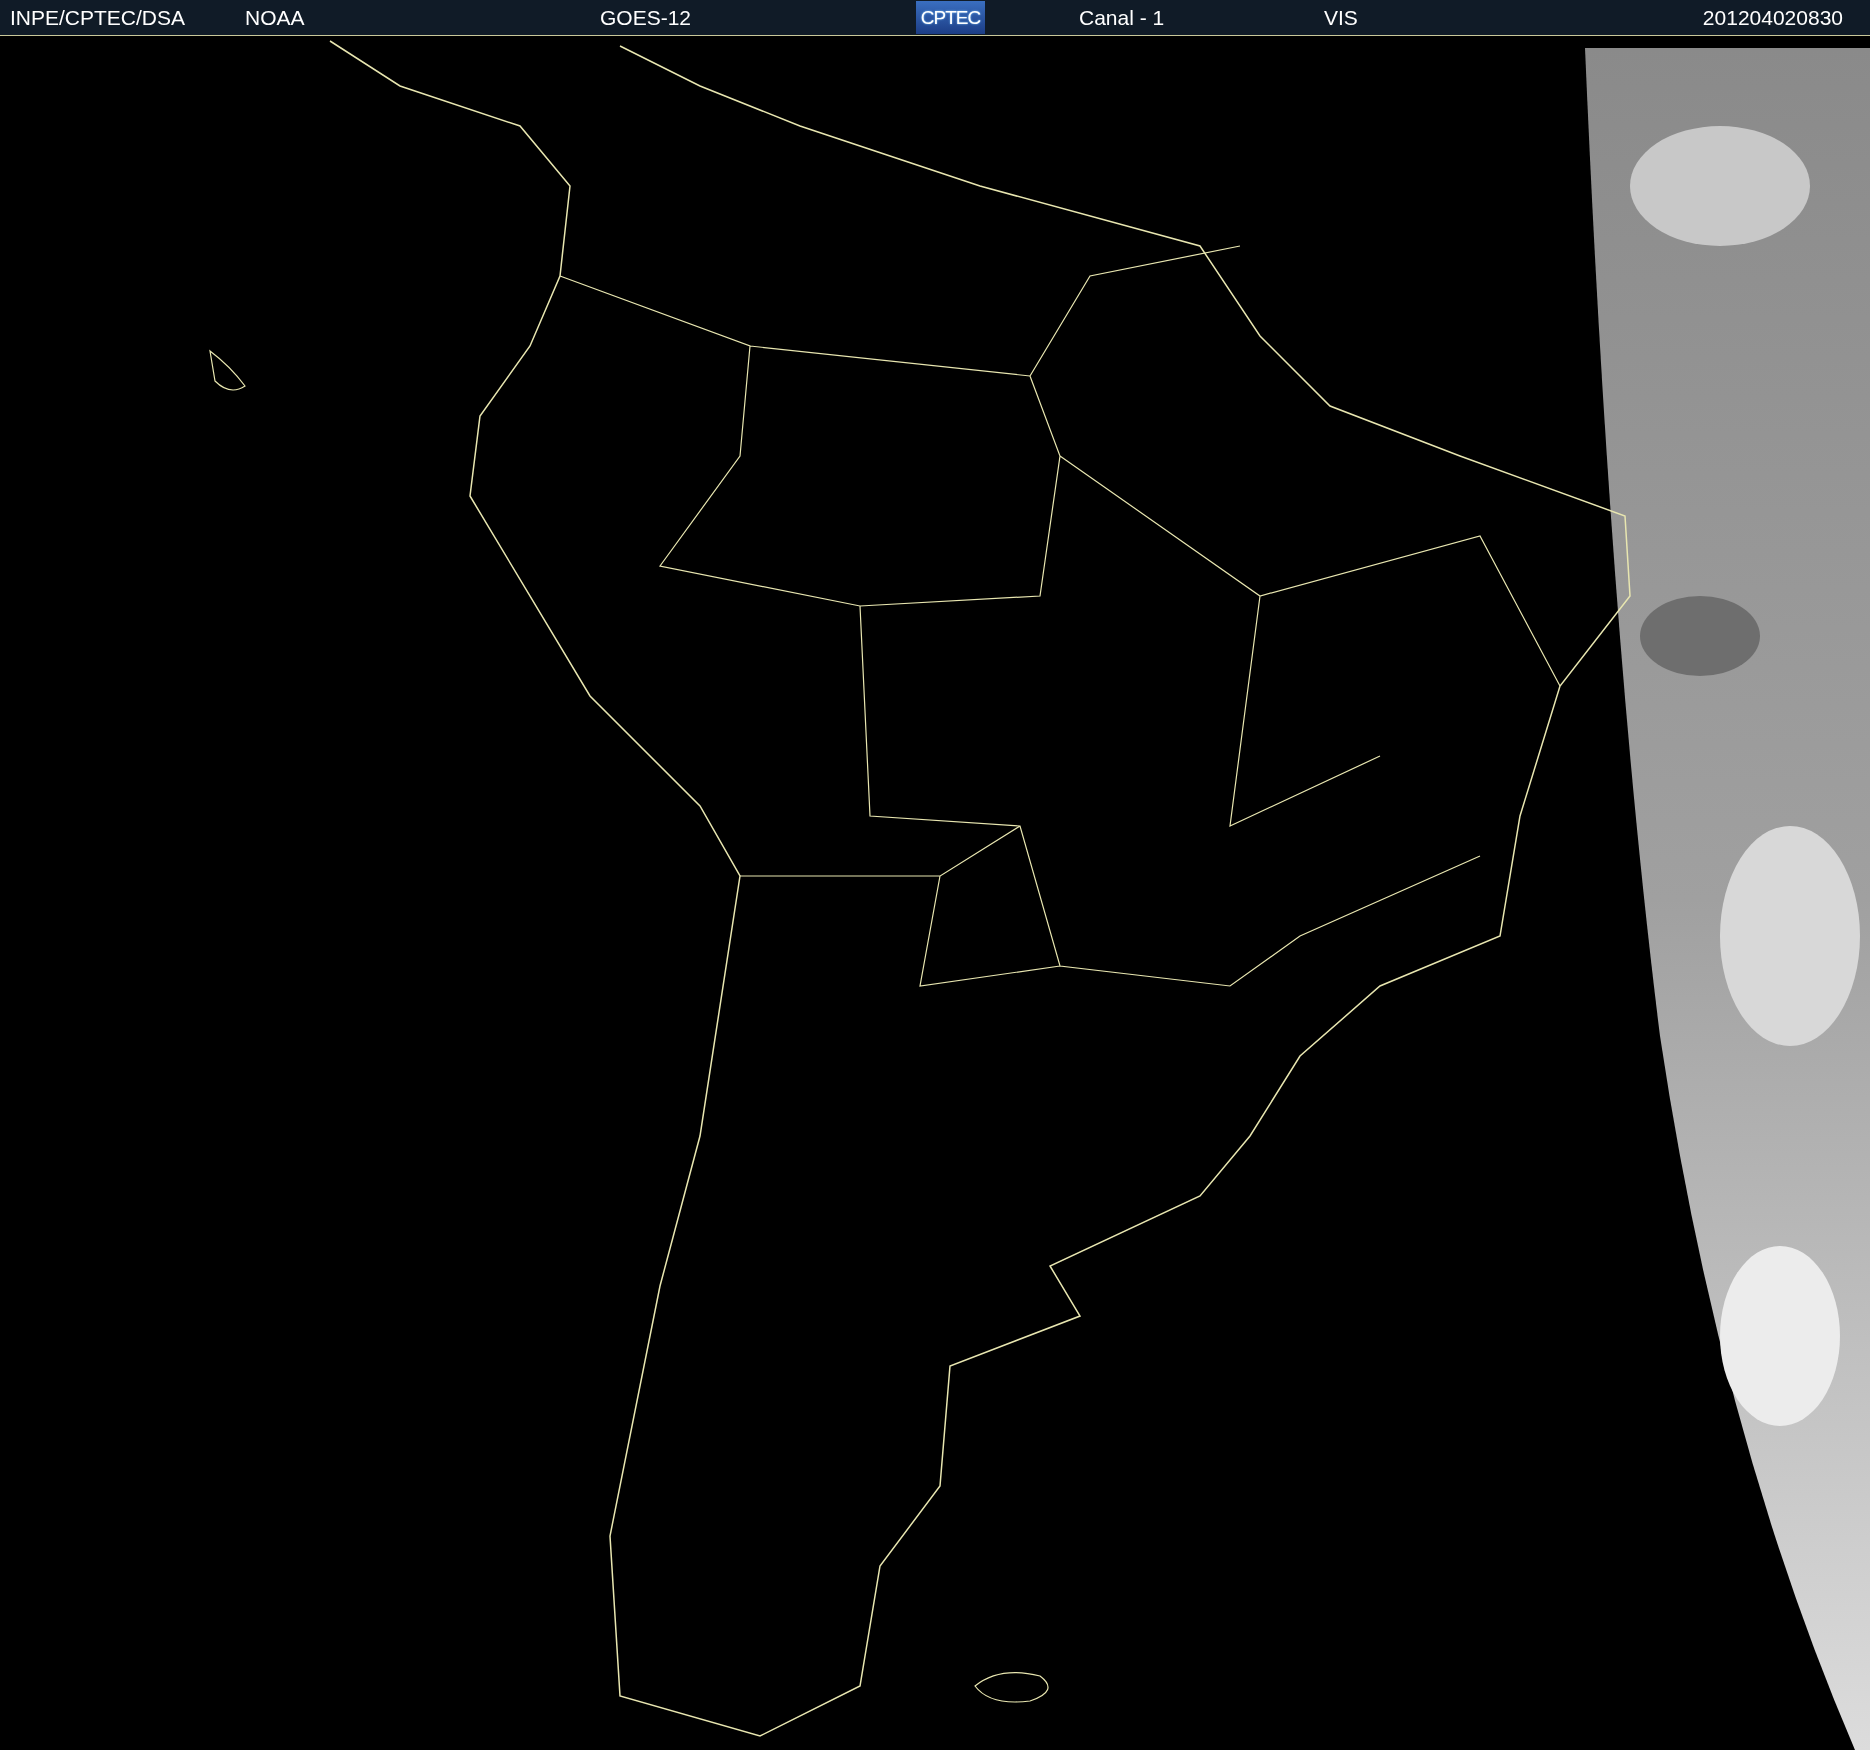  I want to click on source-label: NOAA, so click(275, 17).